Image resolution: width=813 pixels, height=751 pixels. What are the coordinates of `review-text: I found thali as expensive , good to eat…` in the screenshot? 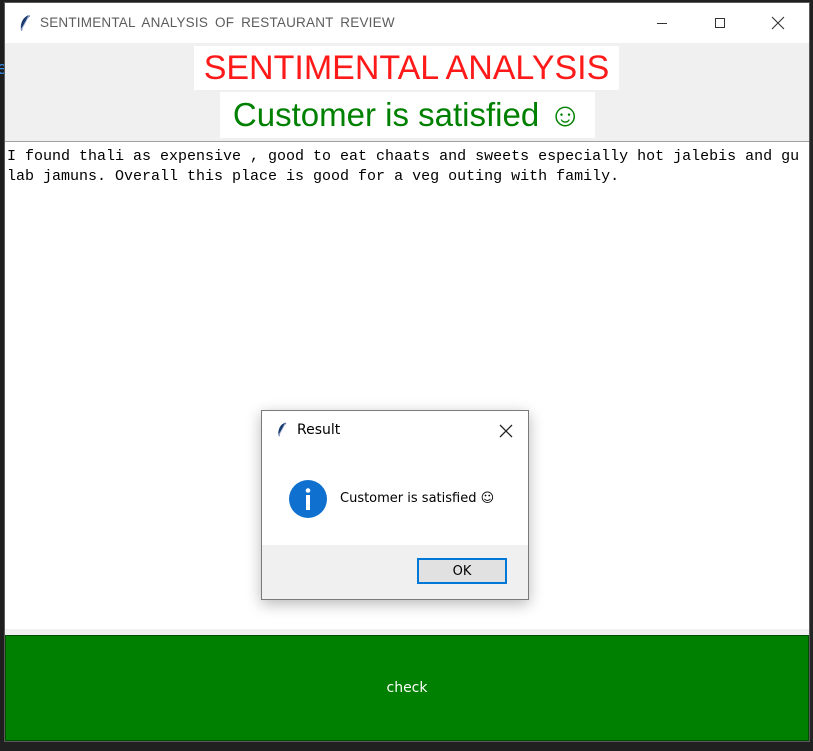 It's located at (403, 166).